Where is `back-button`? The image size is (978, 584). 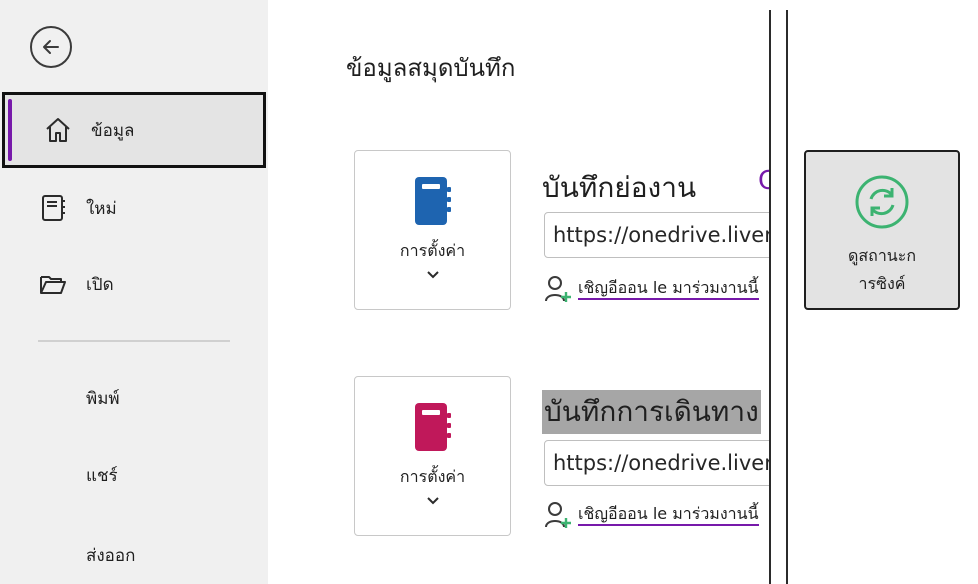 back-button is located at coordinates (51, 47).